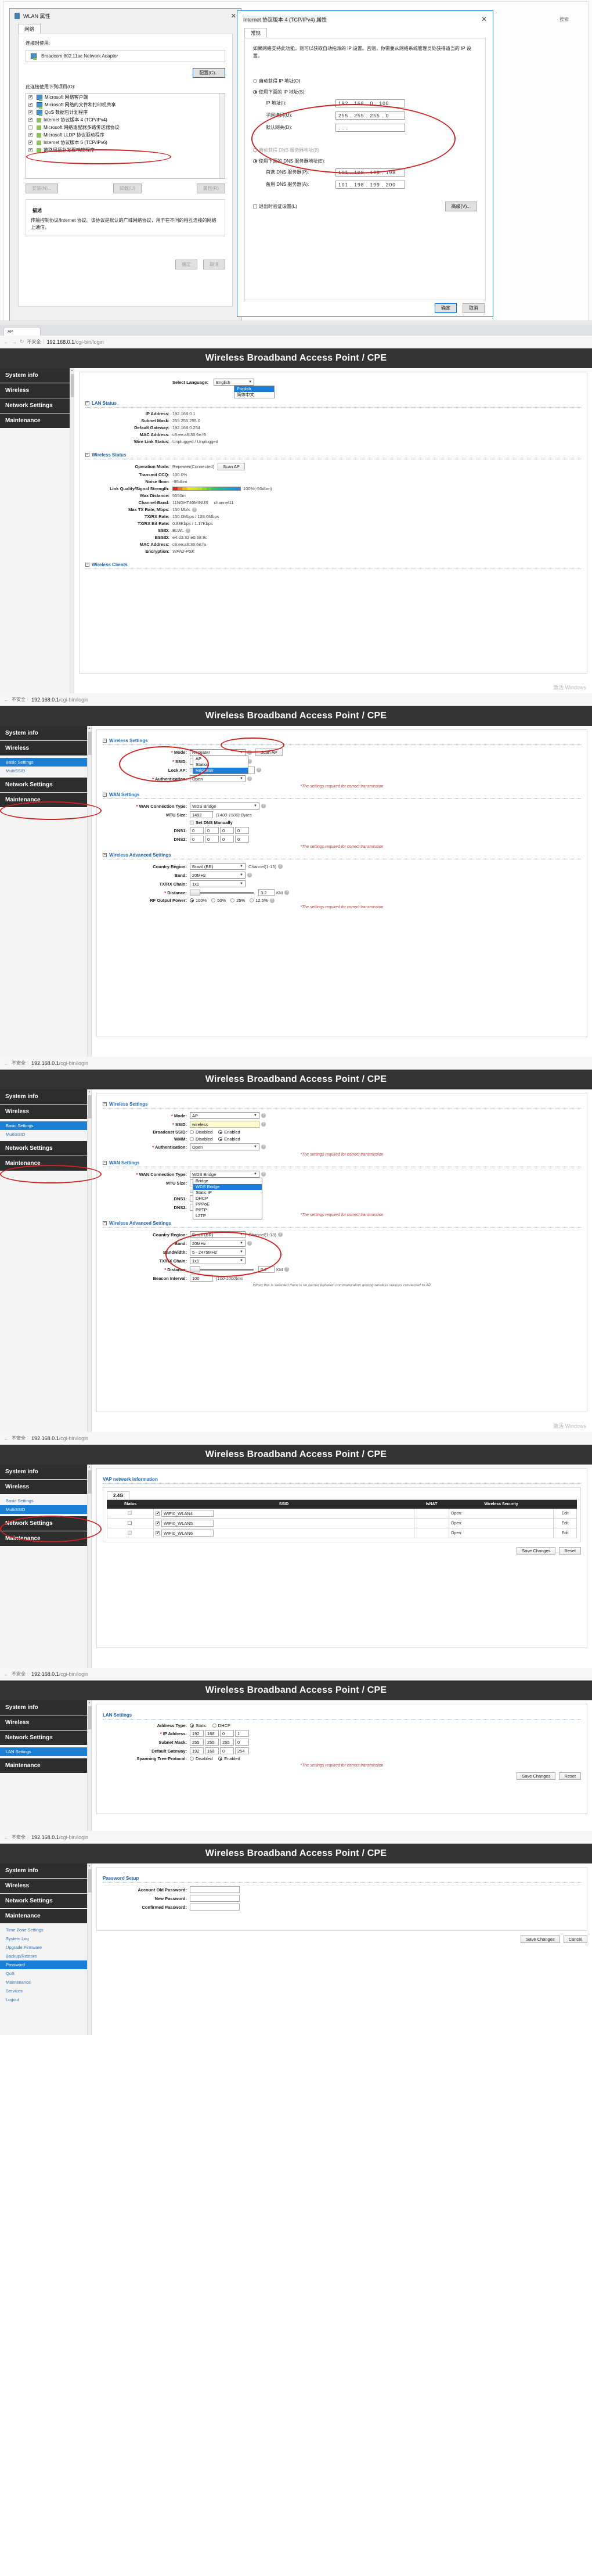  What do you see at coordinates (215, 1907) in the screenshot?
I see `confirm-password-input` at bounding box center [215, 1907].